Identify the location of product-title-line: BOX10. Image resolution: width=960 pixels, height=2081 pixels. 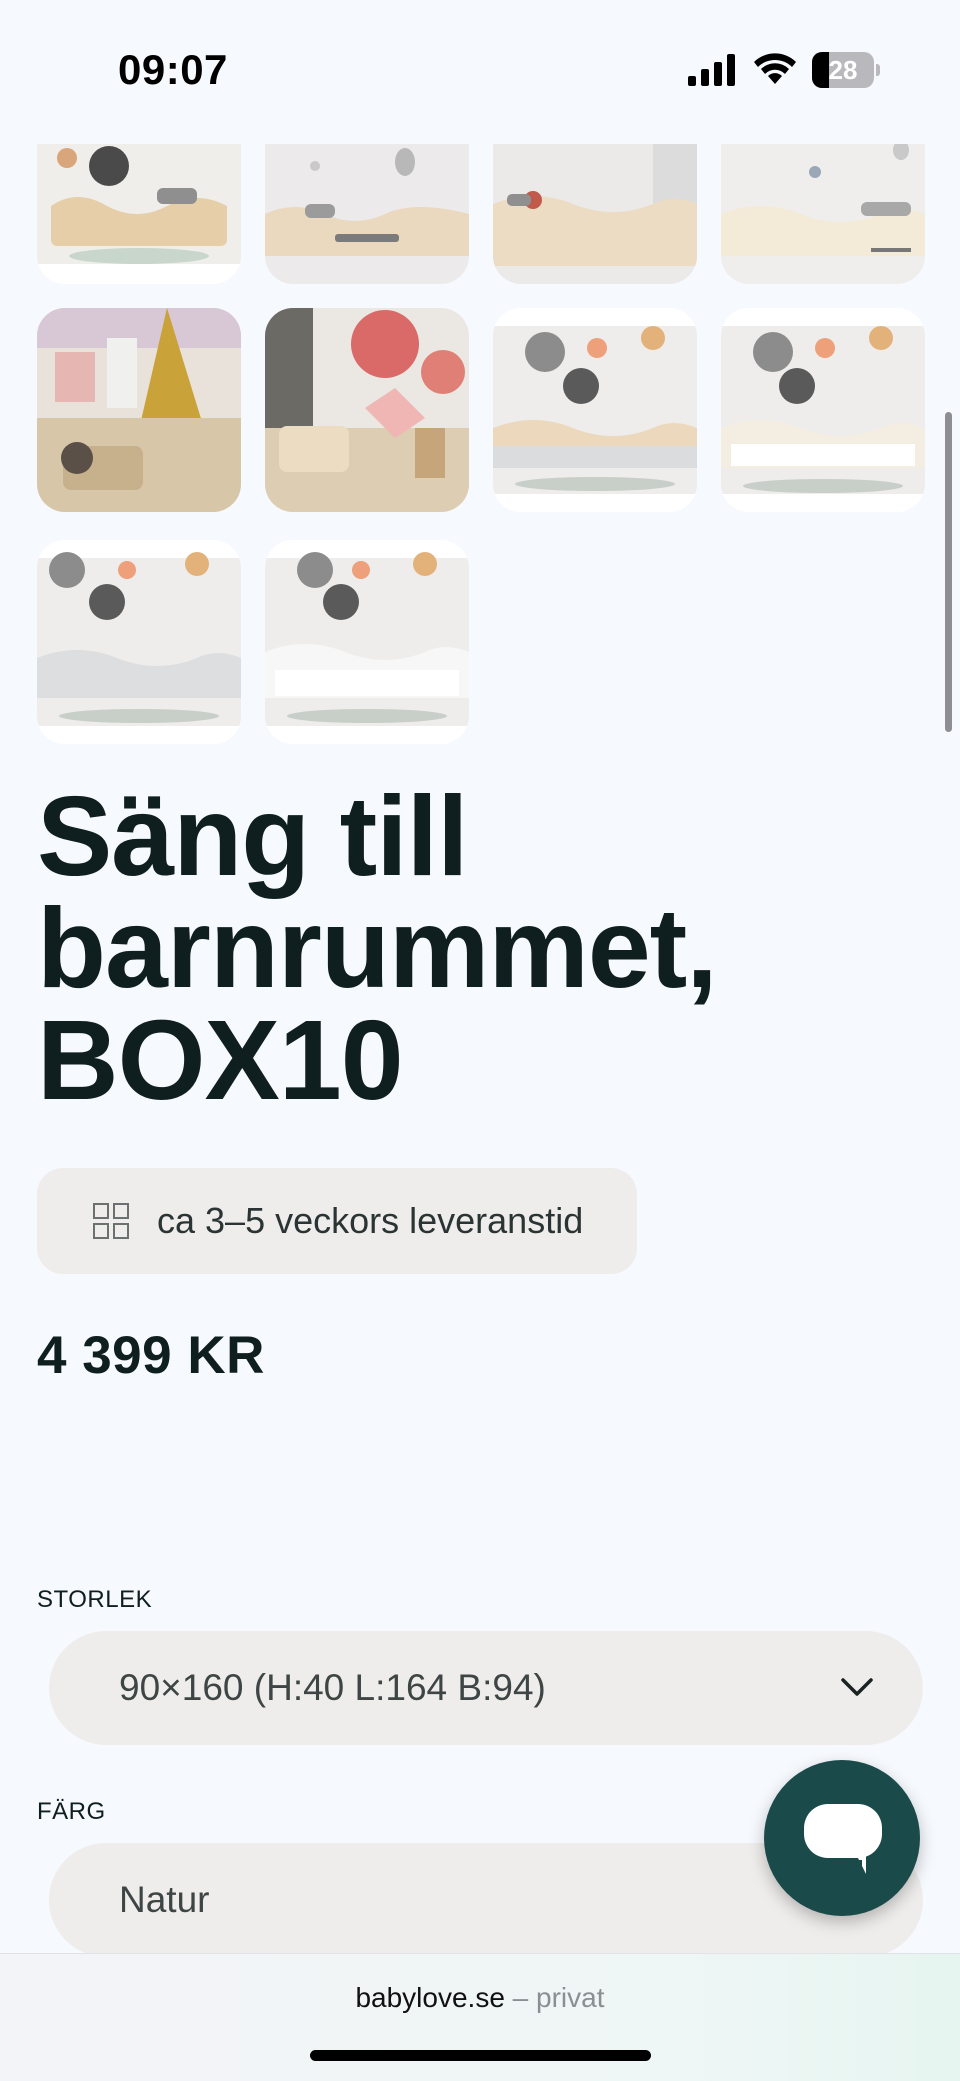
(220, 1060).